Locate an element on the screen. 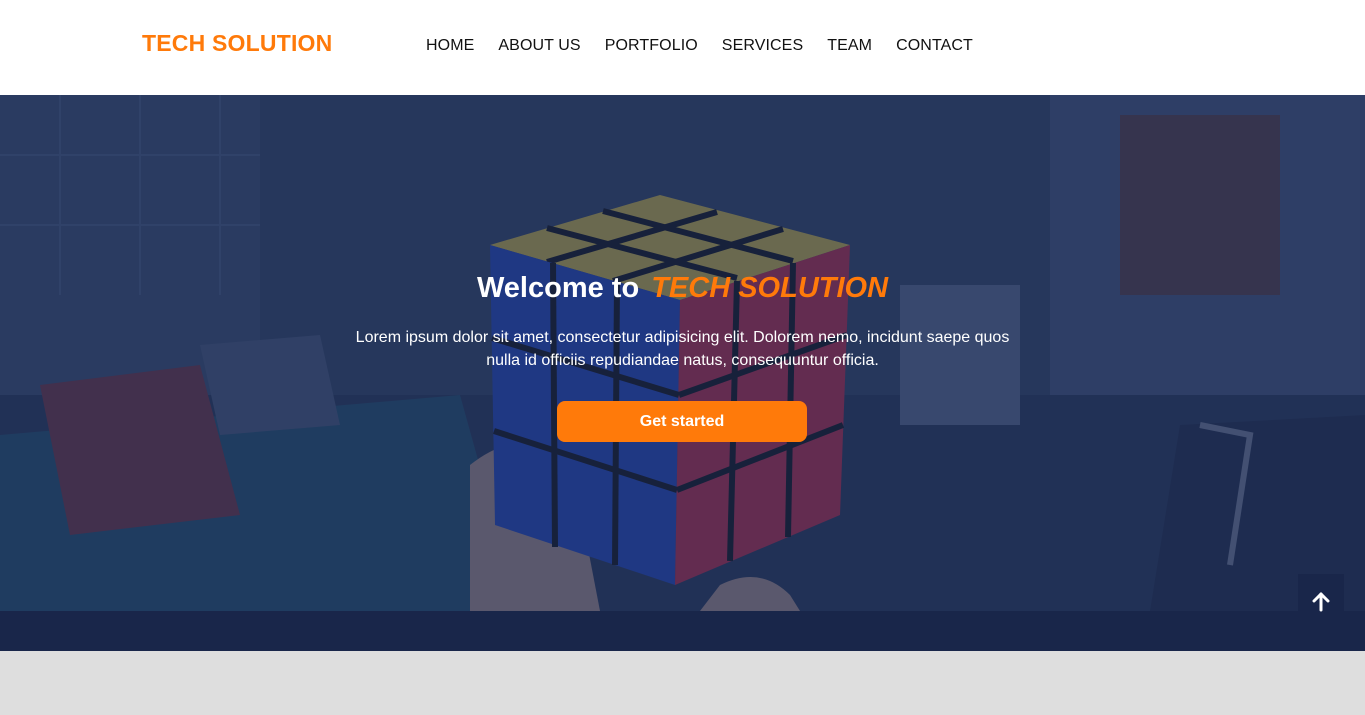  nav-services: SERVICES is located at coordinates (762, 46).